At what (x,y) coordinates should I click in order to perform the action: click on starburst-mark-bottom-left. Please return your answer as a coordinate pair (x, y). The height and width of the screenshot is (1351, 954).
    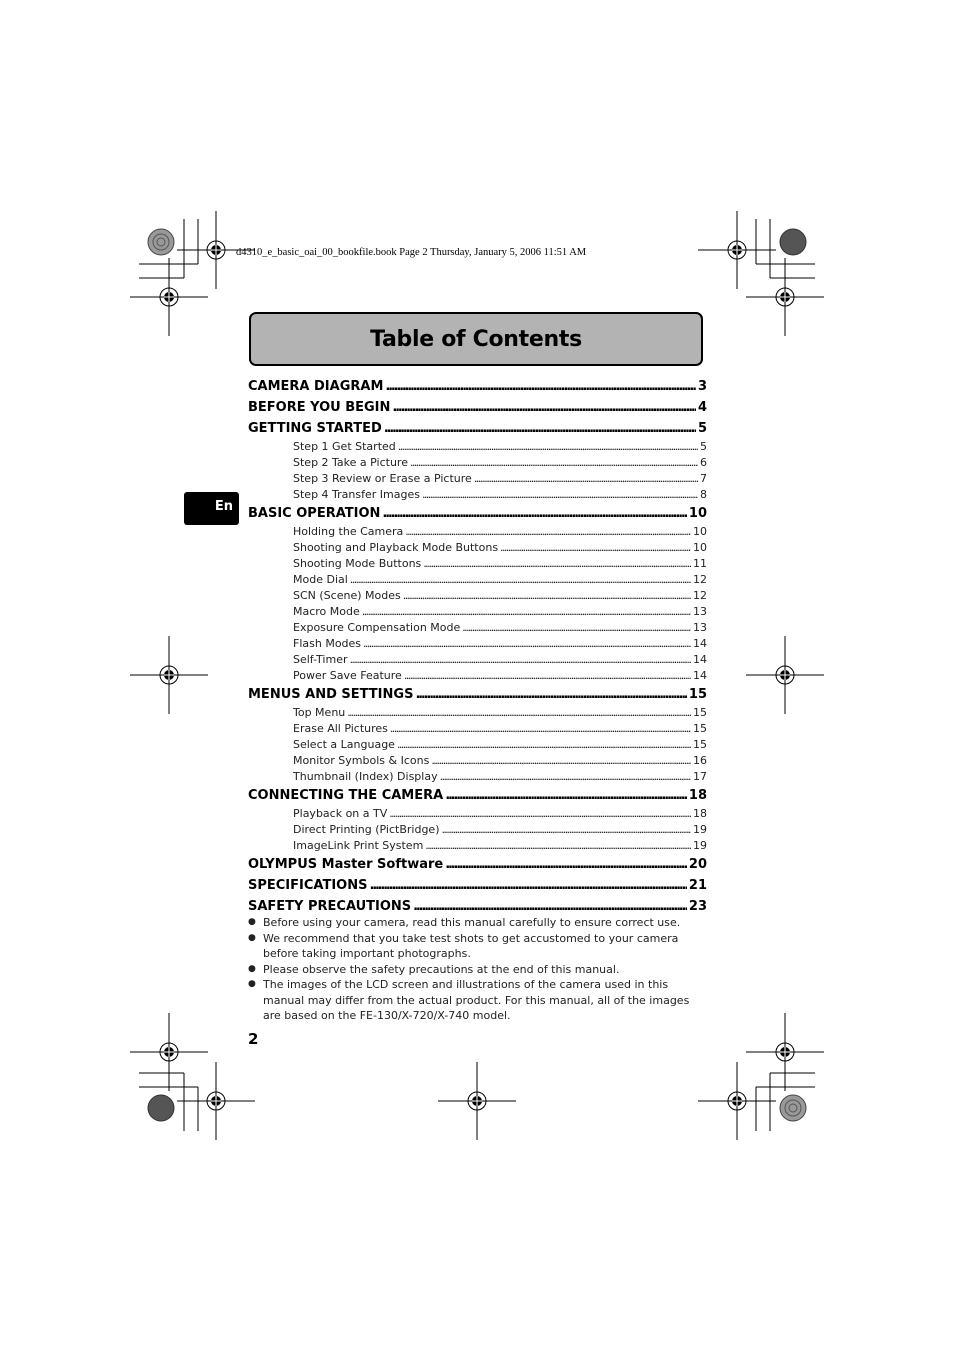
    Looking at the image, I should click on (161, 1108).